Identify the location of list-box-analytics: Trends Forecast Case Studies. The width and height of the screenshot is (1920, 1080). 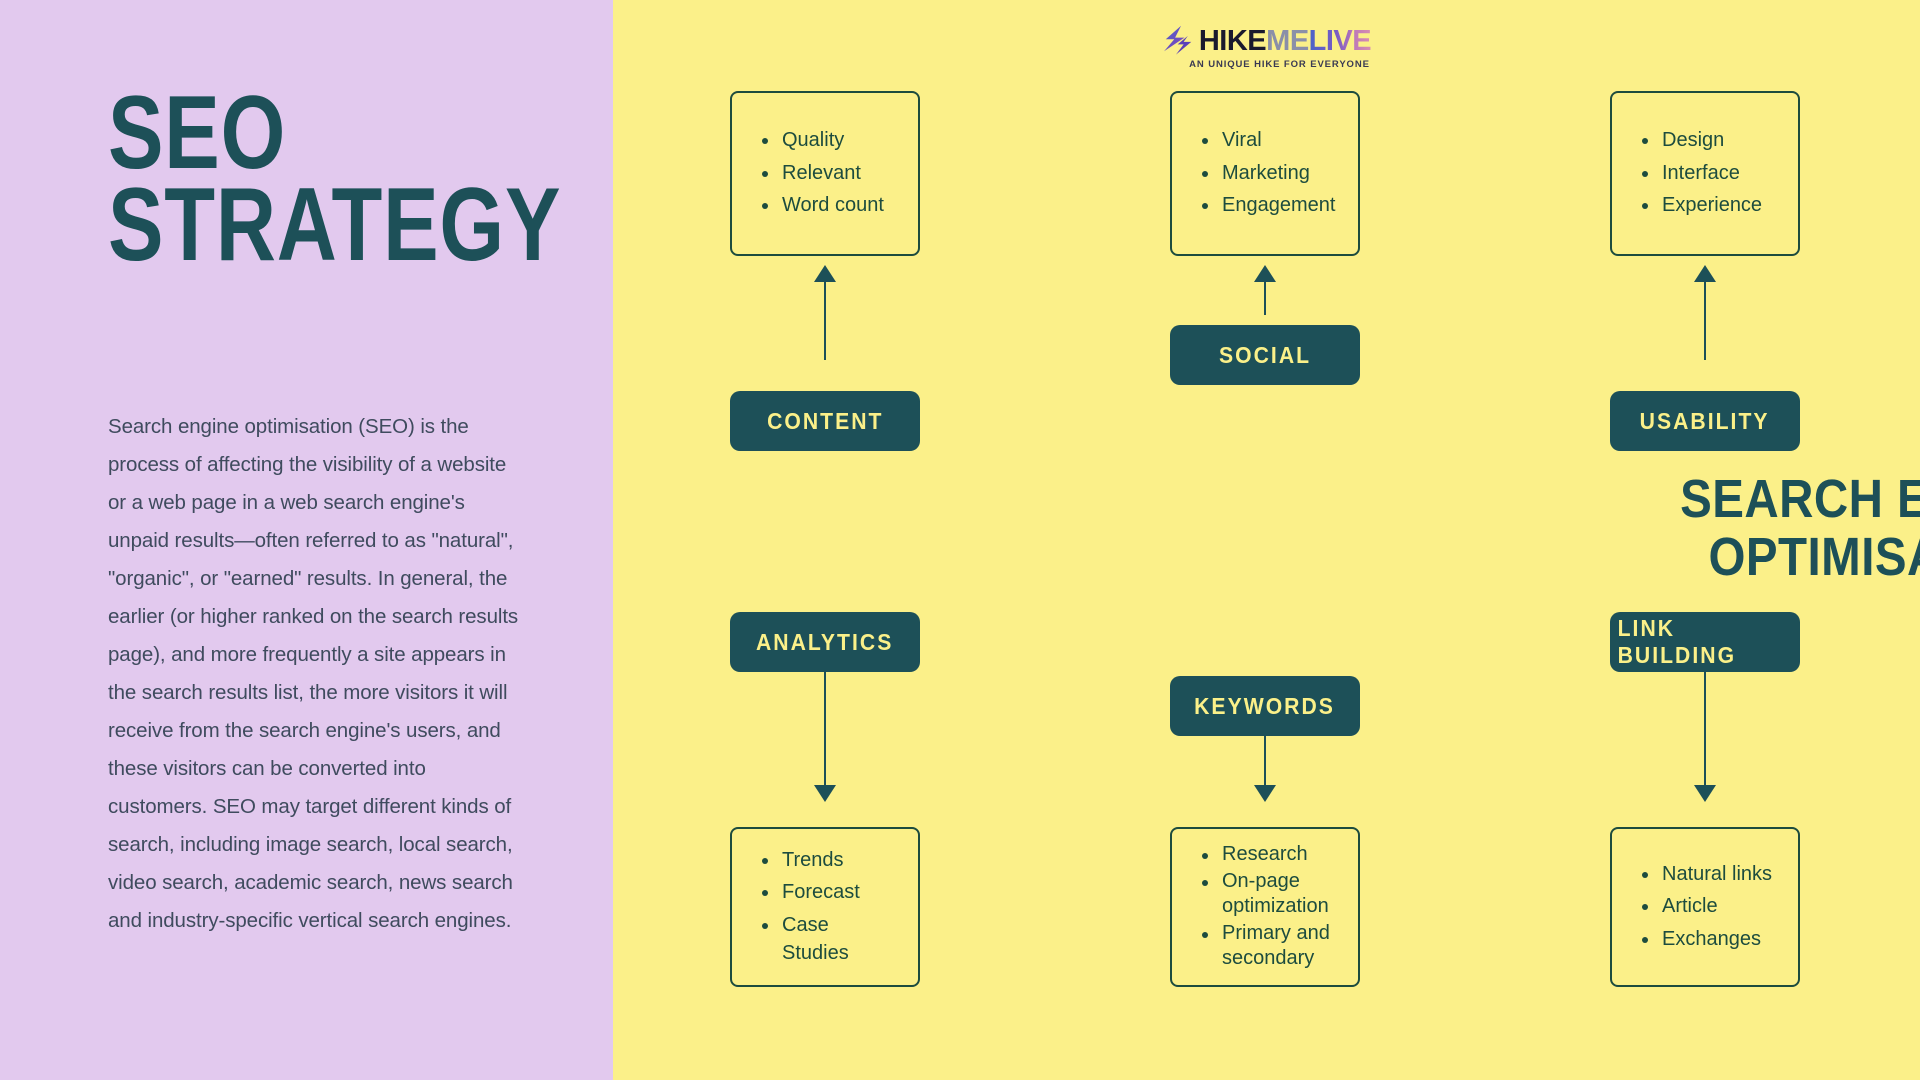
(825, 907).